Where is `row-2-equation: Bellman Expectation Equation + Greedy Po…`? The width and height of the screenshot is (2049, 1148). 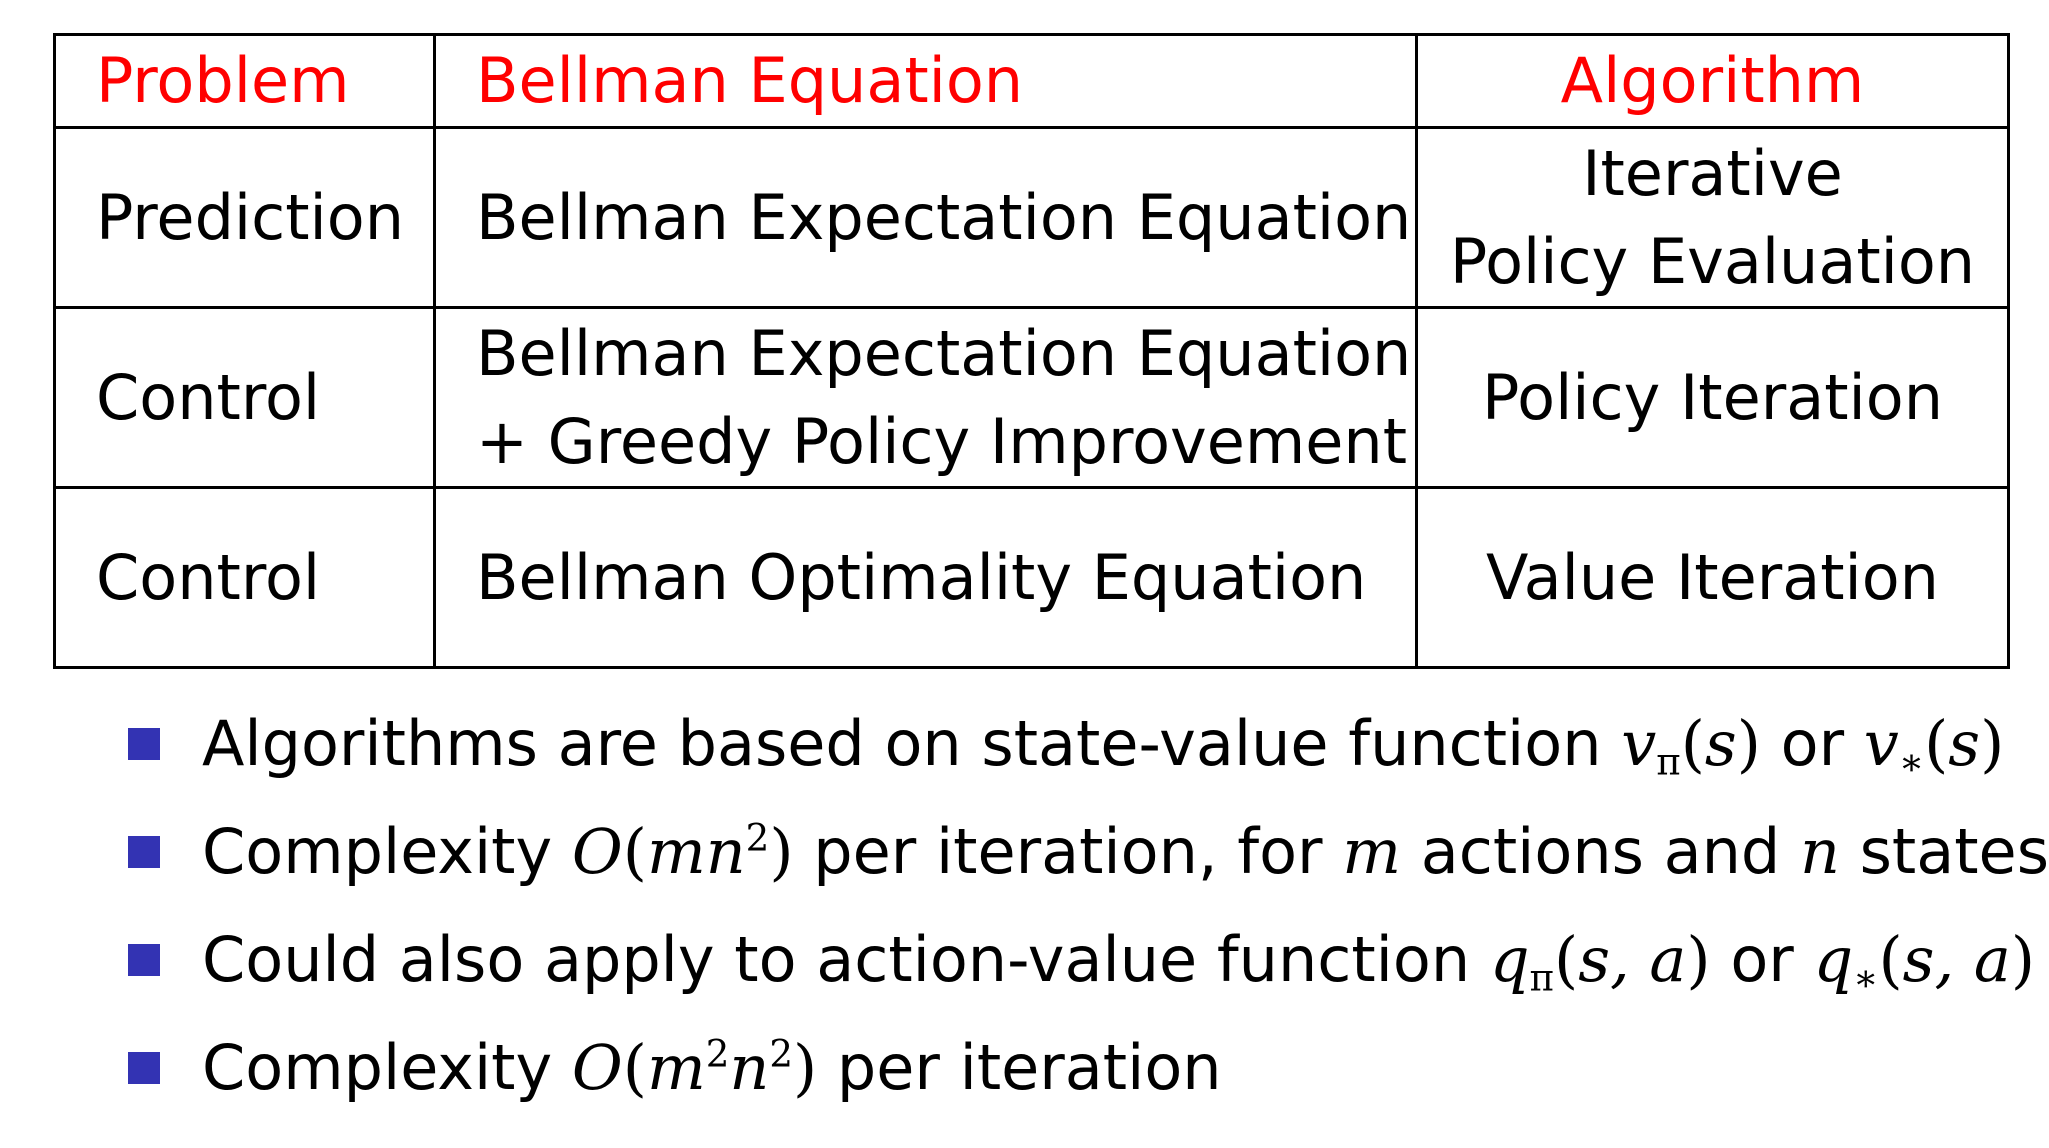
row-2-equation: Bellman Expectation Equation + Greedy Po… is located at coordinates (925, 397).